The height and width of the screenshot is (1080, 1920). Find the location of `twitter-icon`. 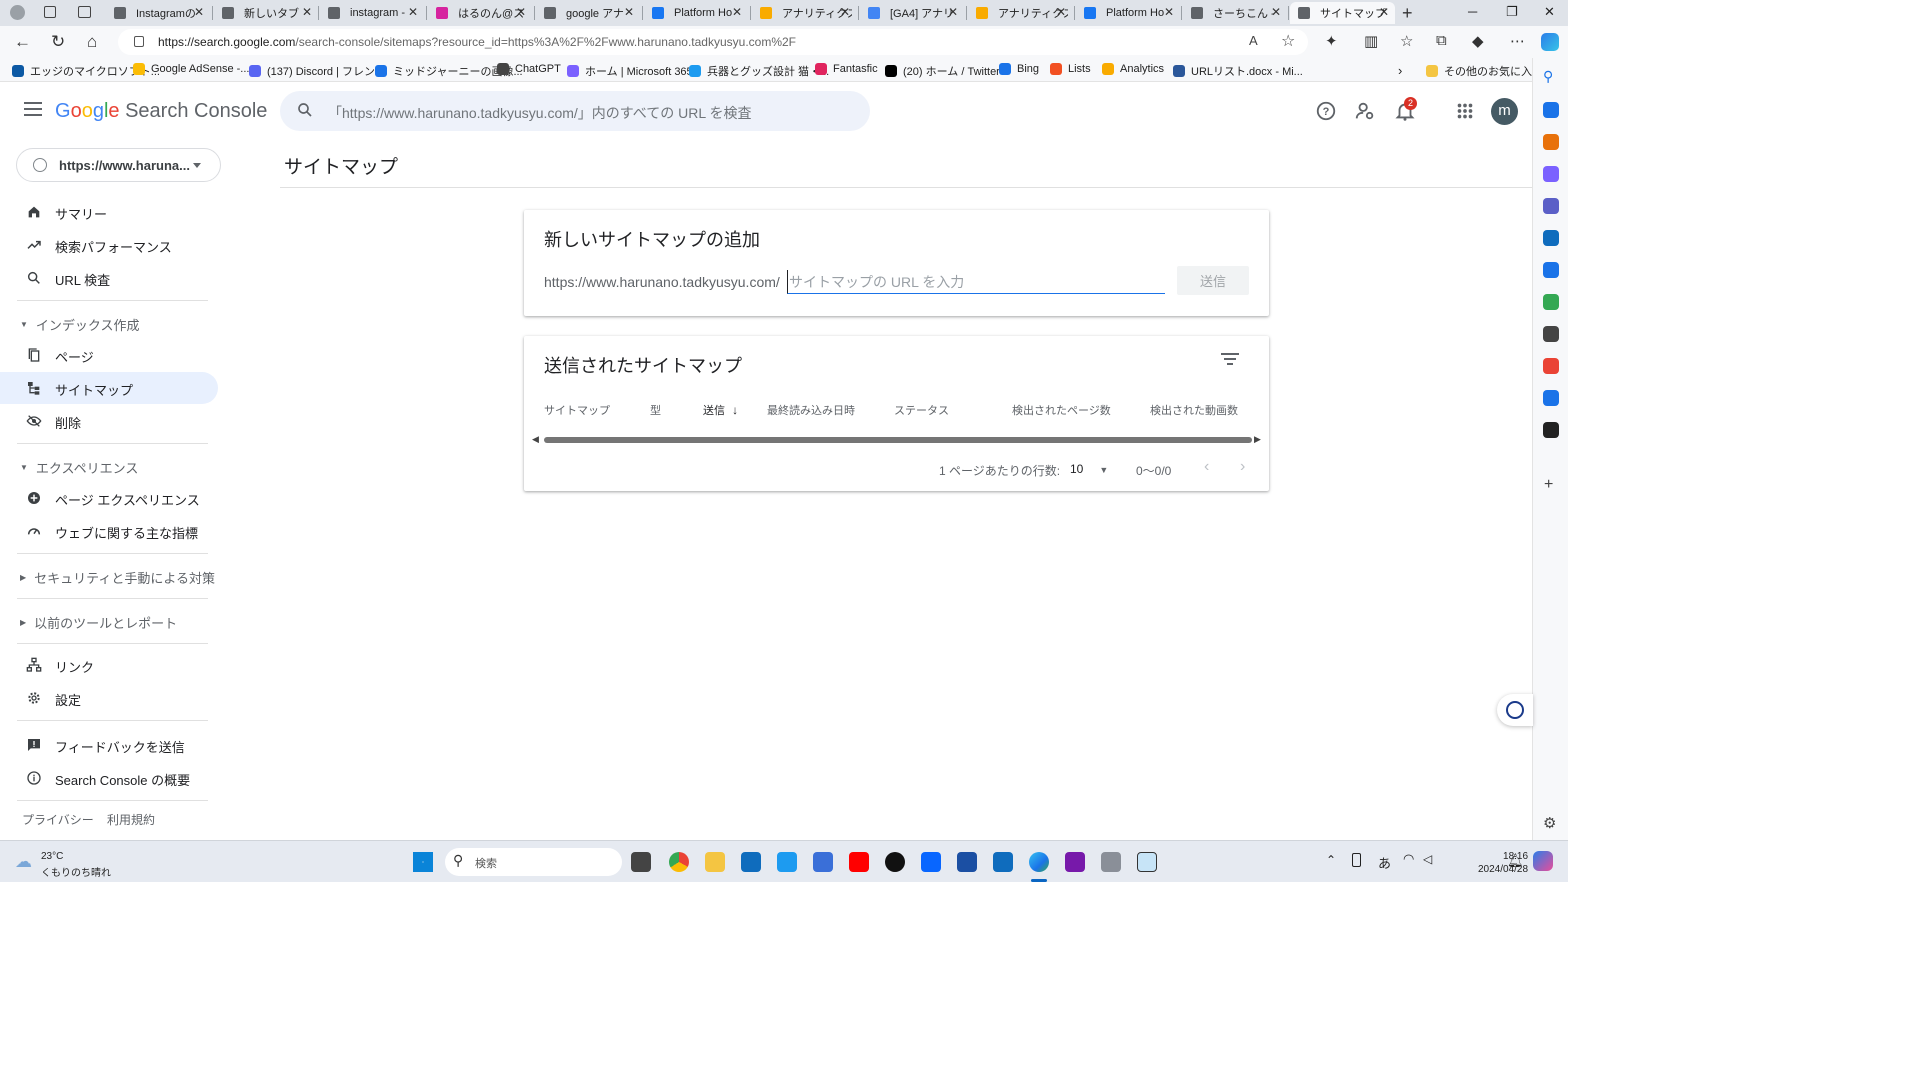

twitter-icon is located at coordinates (787, 862).